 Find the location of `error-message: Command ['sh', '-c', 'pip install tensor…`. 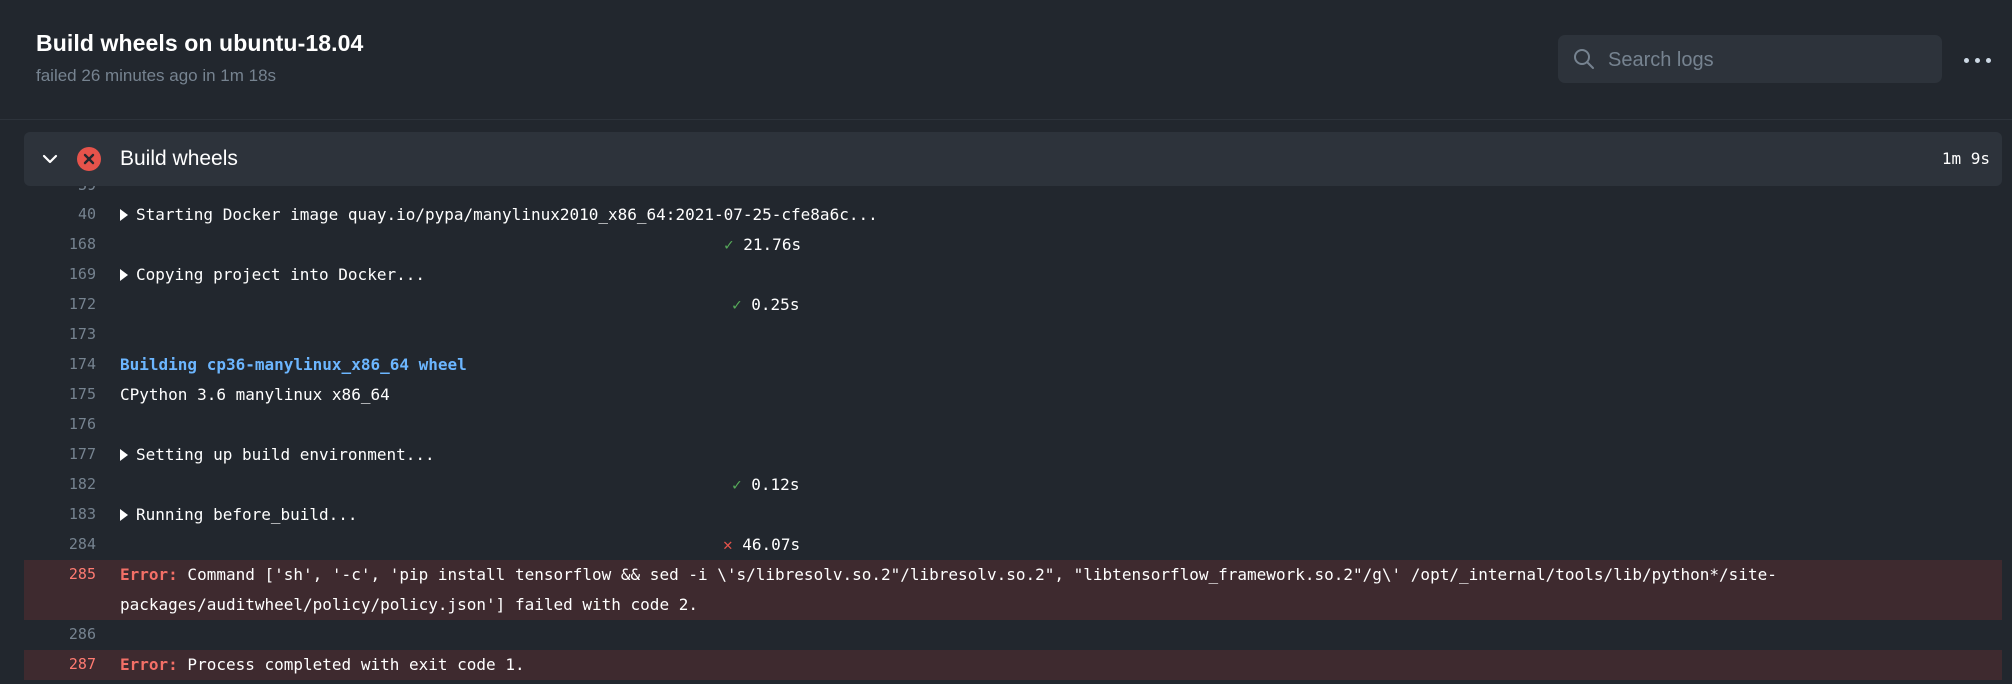

error-message: Command ['sh', '-c', 'pip install tensor… is located at coordinates (977, 574).